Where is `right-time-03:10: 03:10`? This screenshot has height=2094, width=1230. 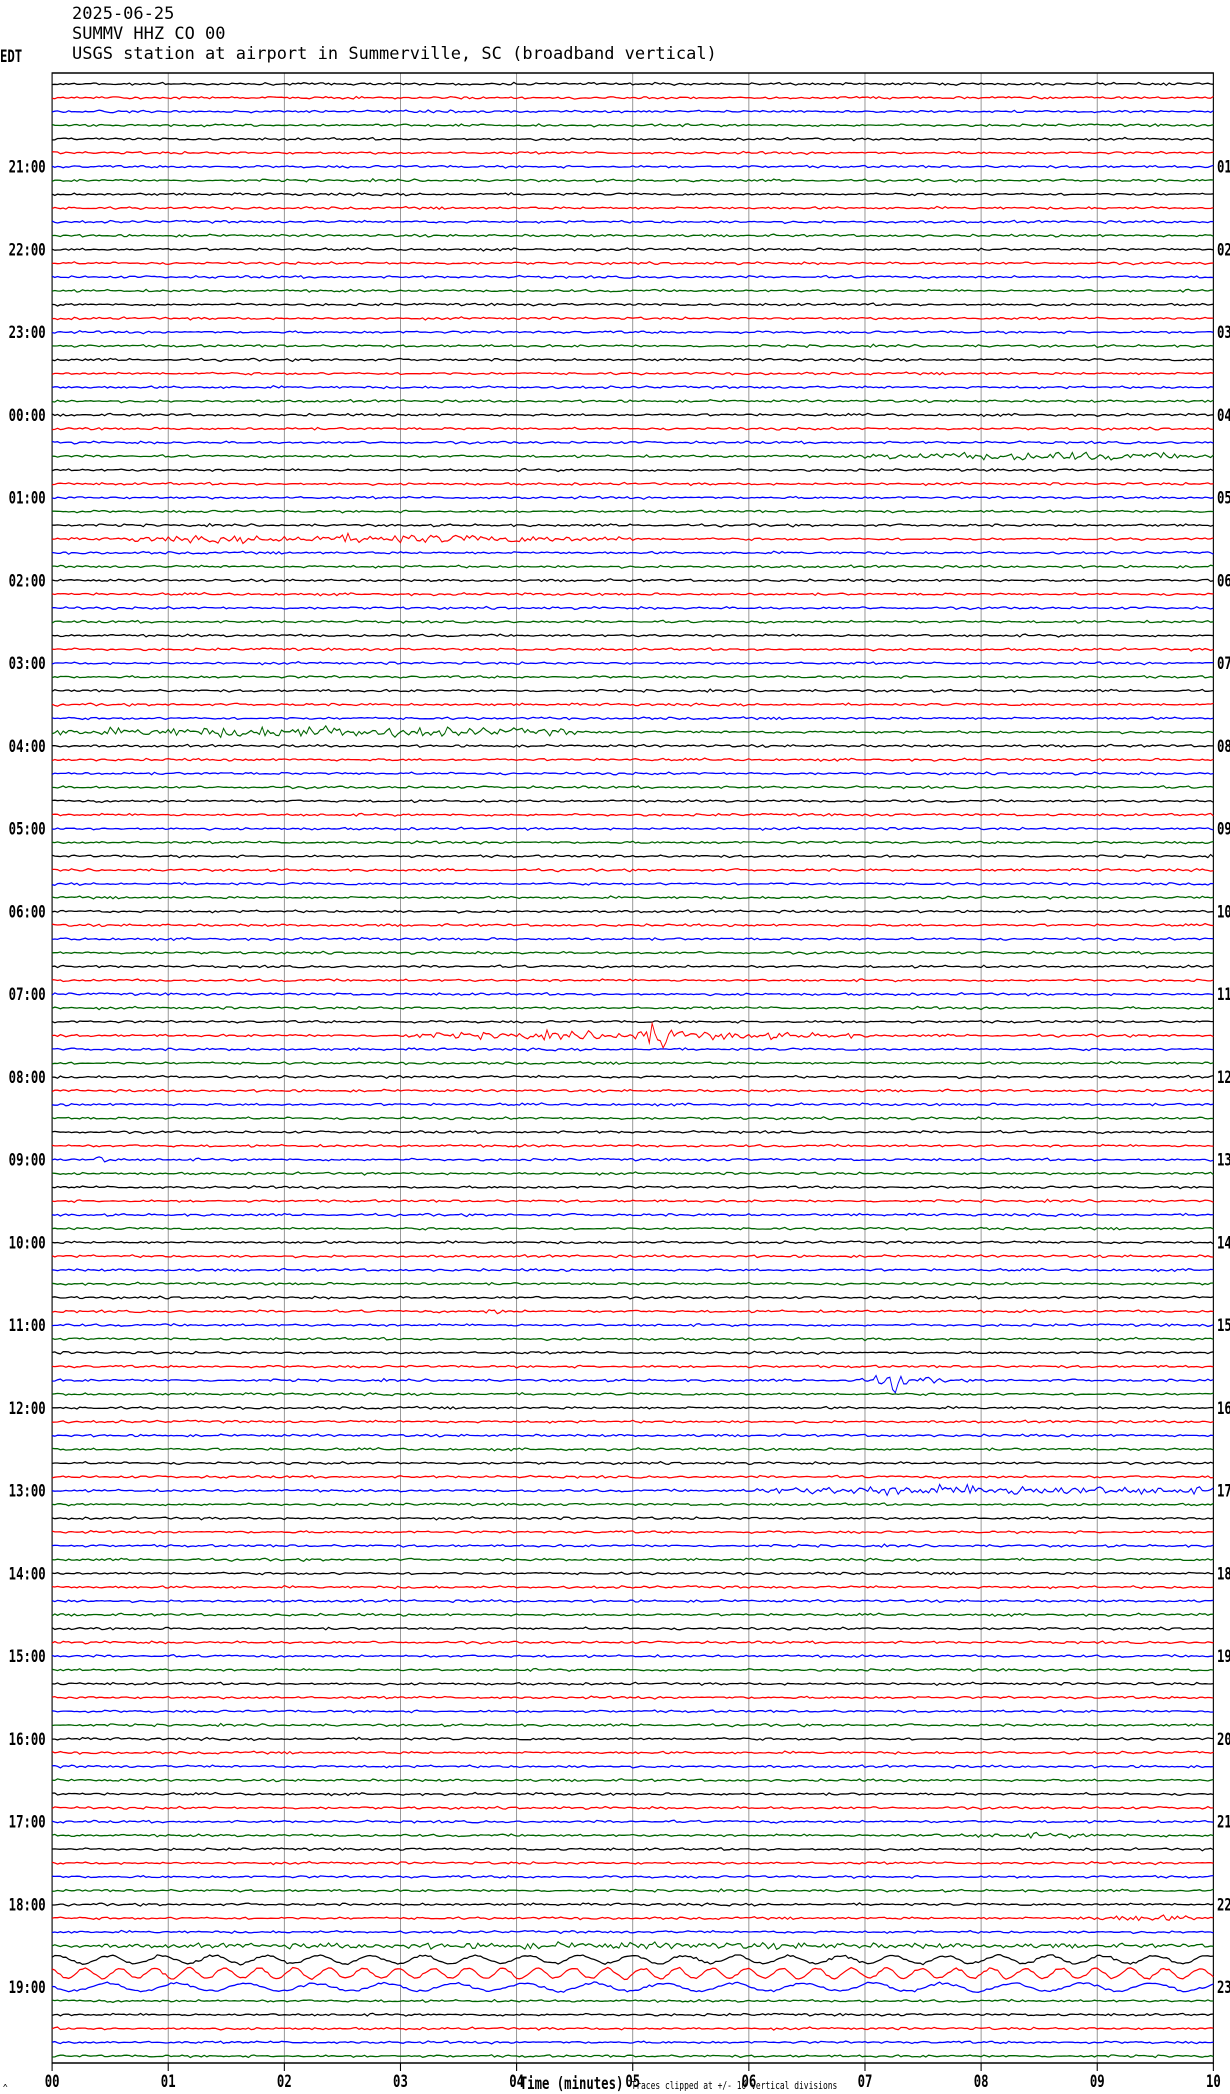
right-time-03:10: 03:10 is located at coordinates (1223, 332).